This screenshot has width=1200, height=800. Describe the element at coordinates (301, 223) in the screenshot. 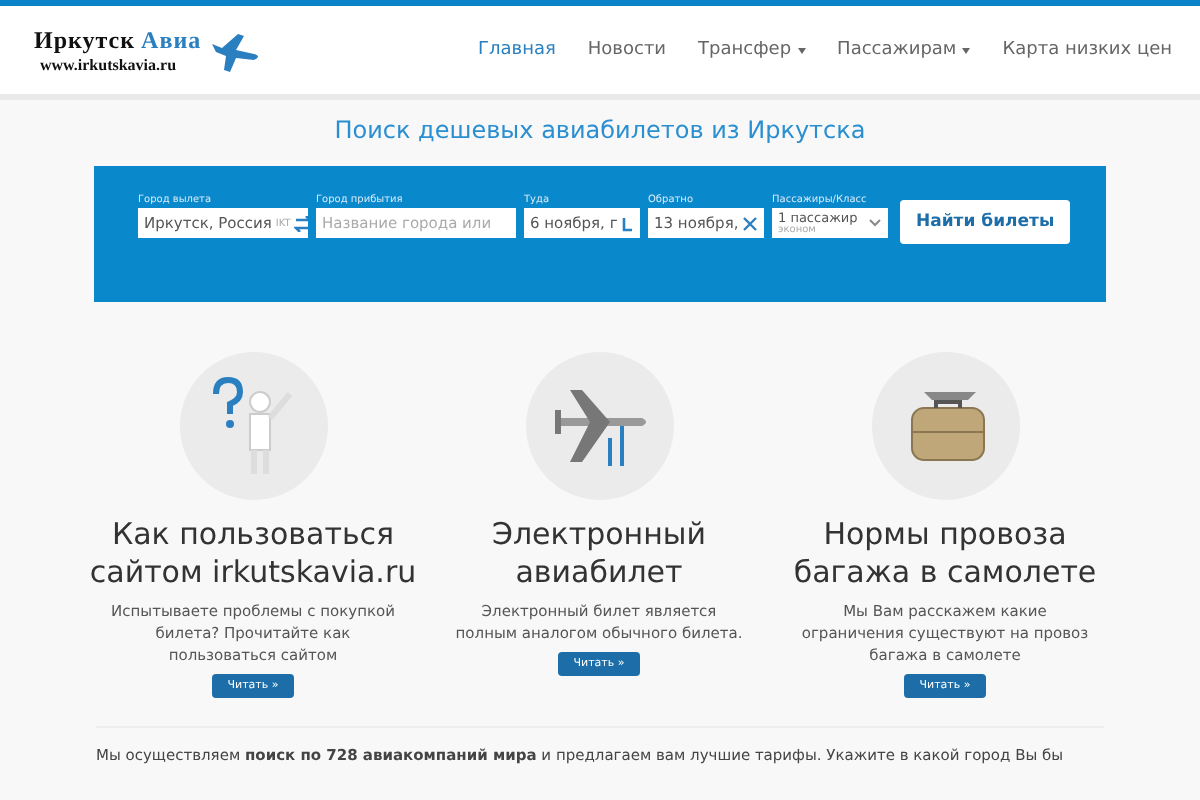

I see `swap-icon` at that location.